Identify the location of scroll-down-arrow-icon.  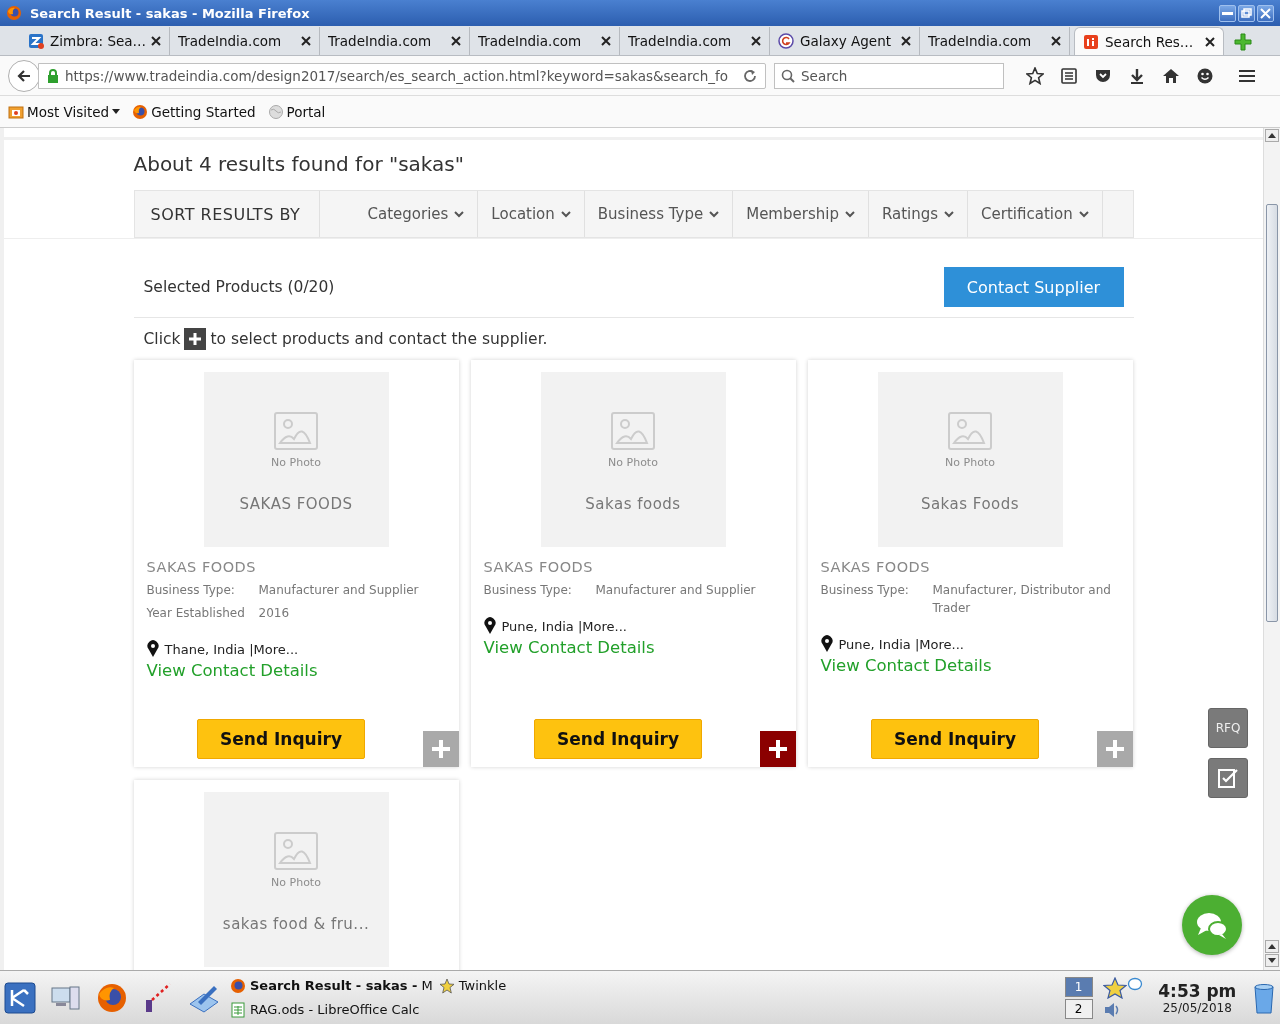
(1272, 960).